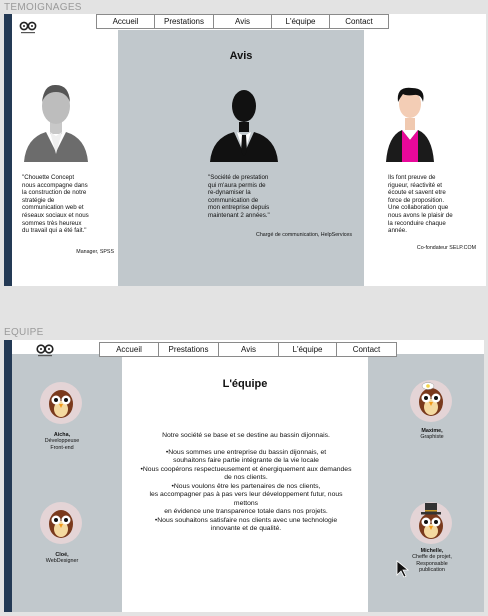 The image size is (488, 616). Describe the element at coordinates (229, 193) in the screenshot. I see `quote-line: re-dynamiser la` at that location.